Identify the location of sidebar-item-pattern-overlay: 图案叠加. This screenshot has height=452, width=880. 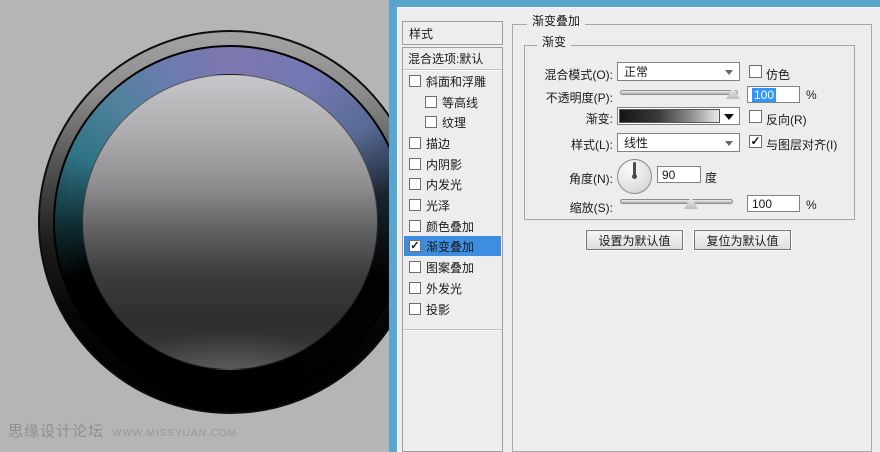
(452, 267).